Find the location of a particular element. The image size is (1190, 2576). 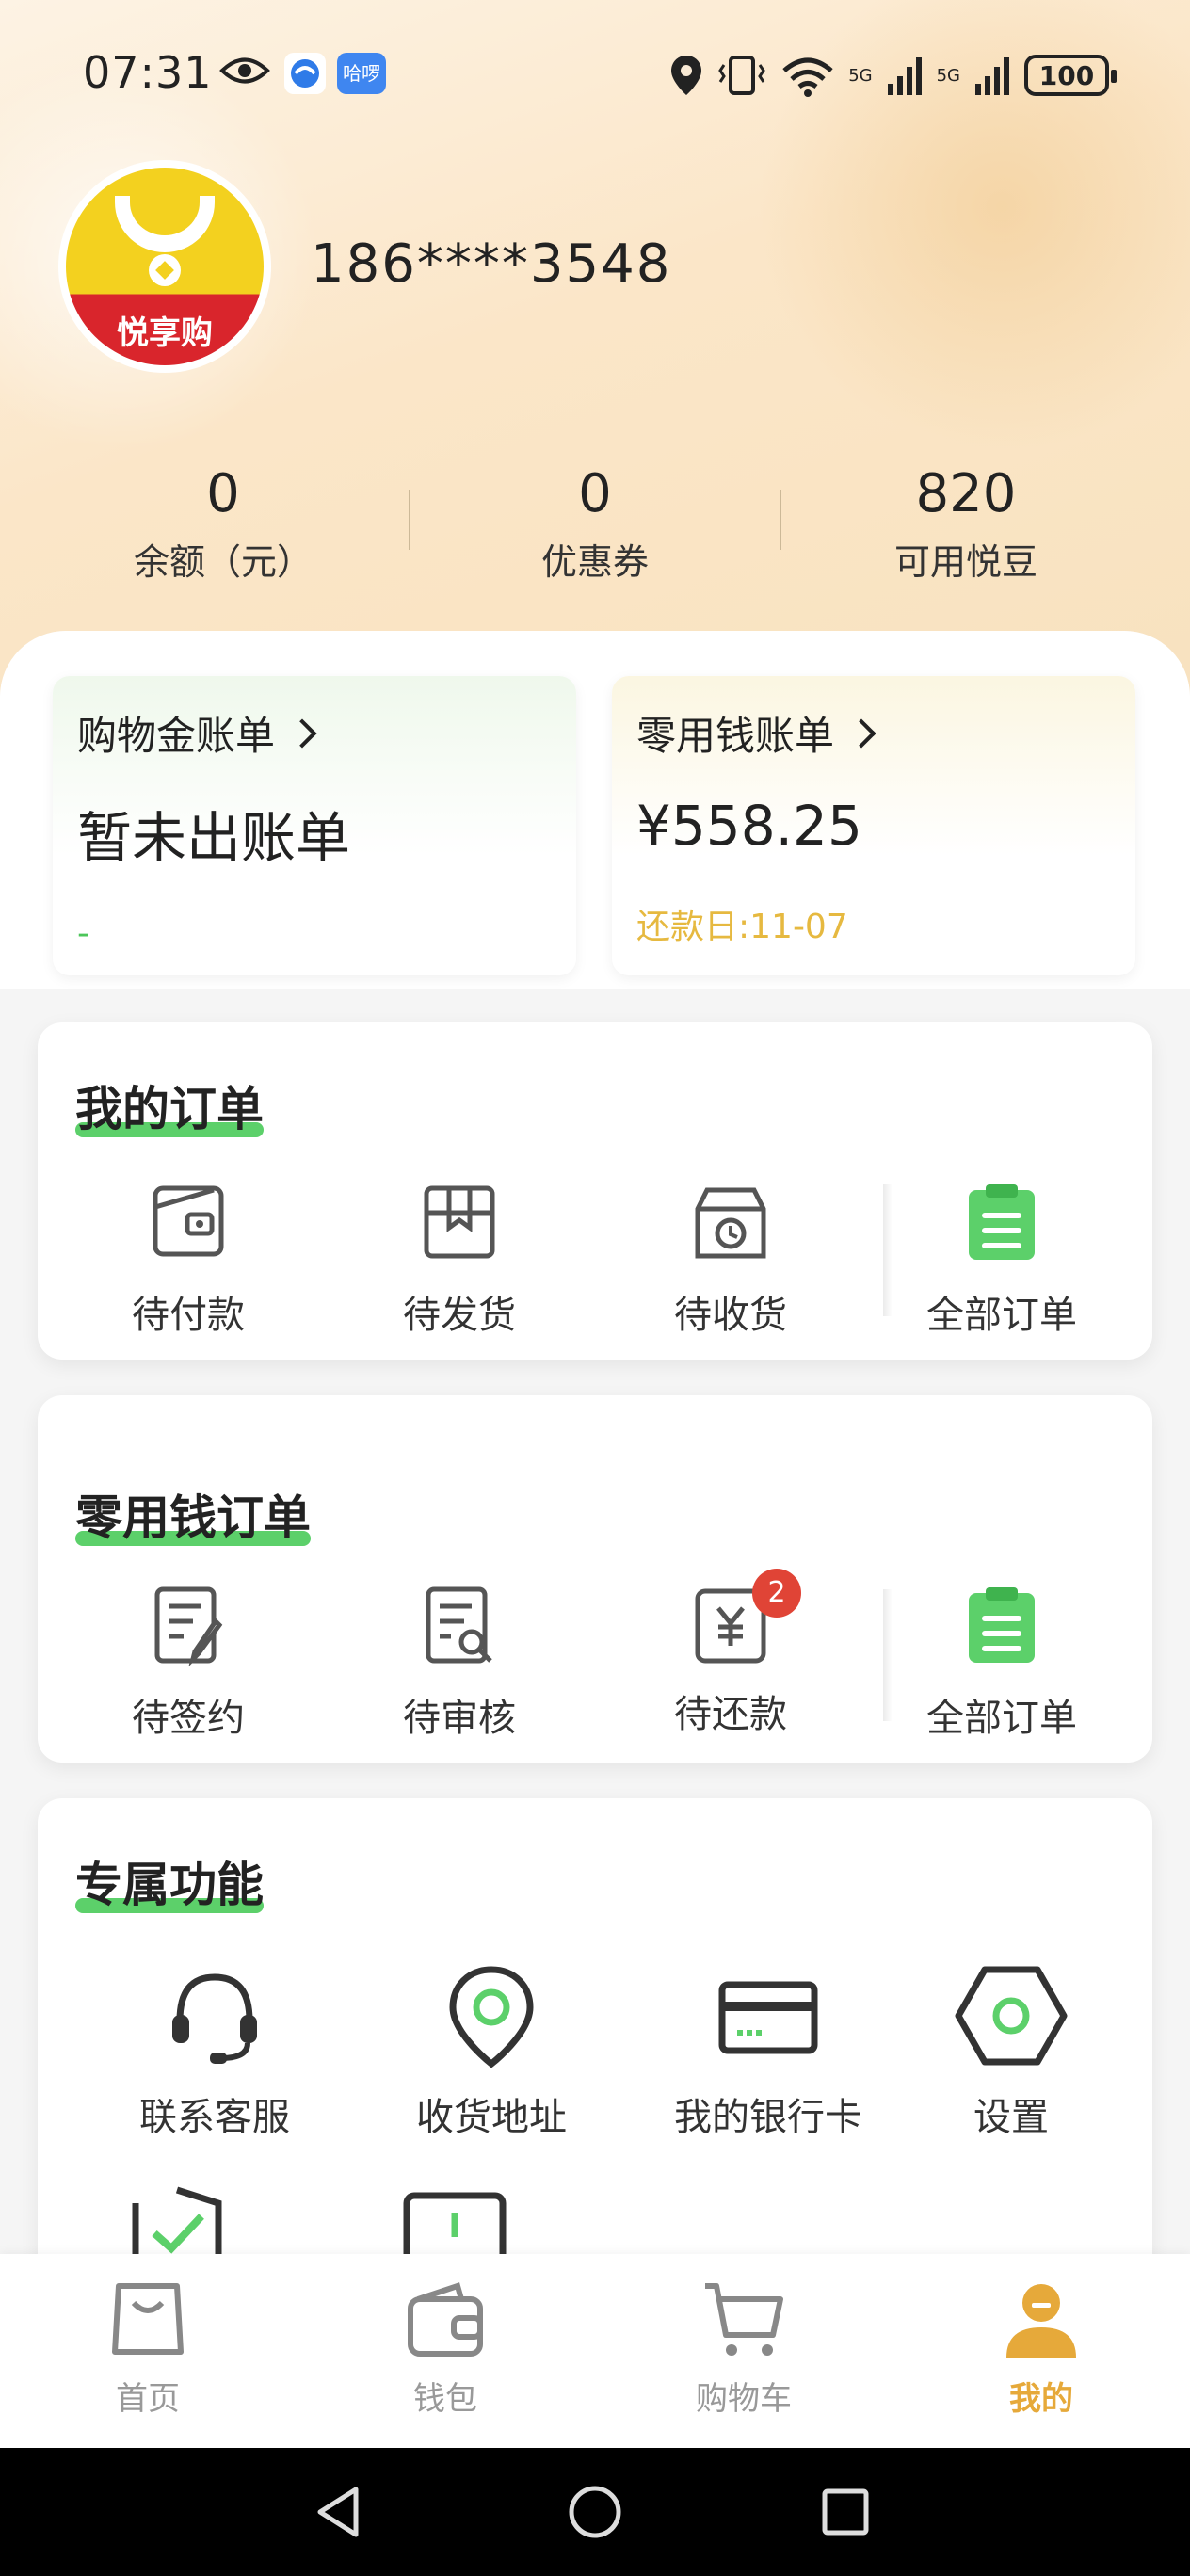

stat-points: 820 可用悦豆 is located at coordinates (966, 523).